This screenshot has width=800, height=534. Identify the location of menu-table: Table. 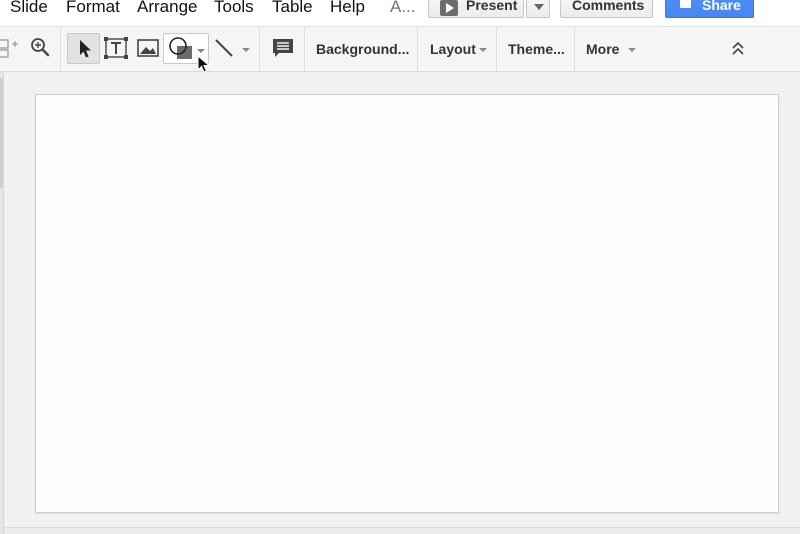
(292, 8).